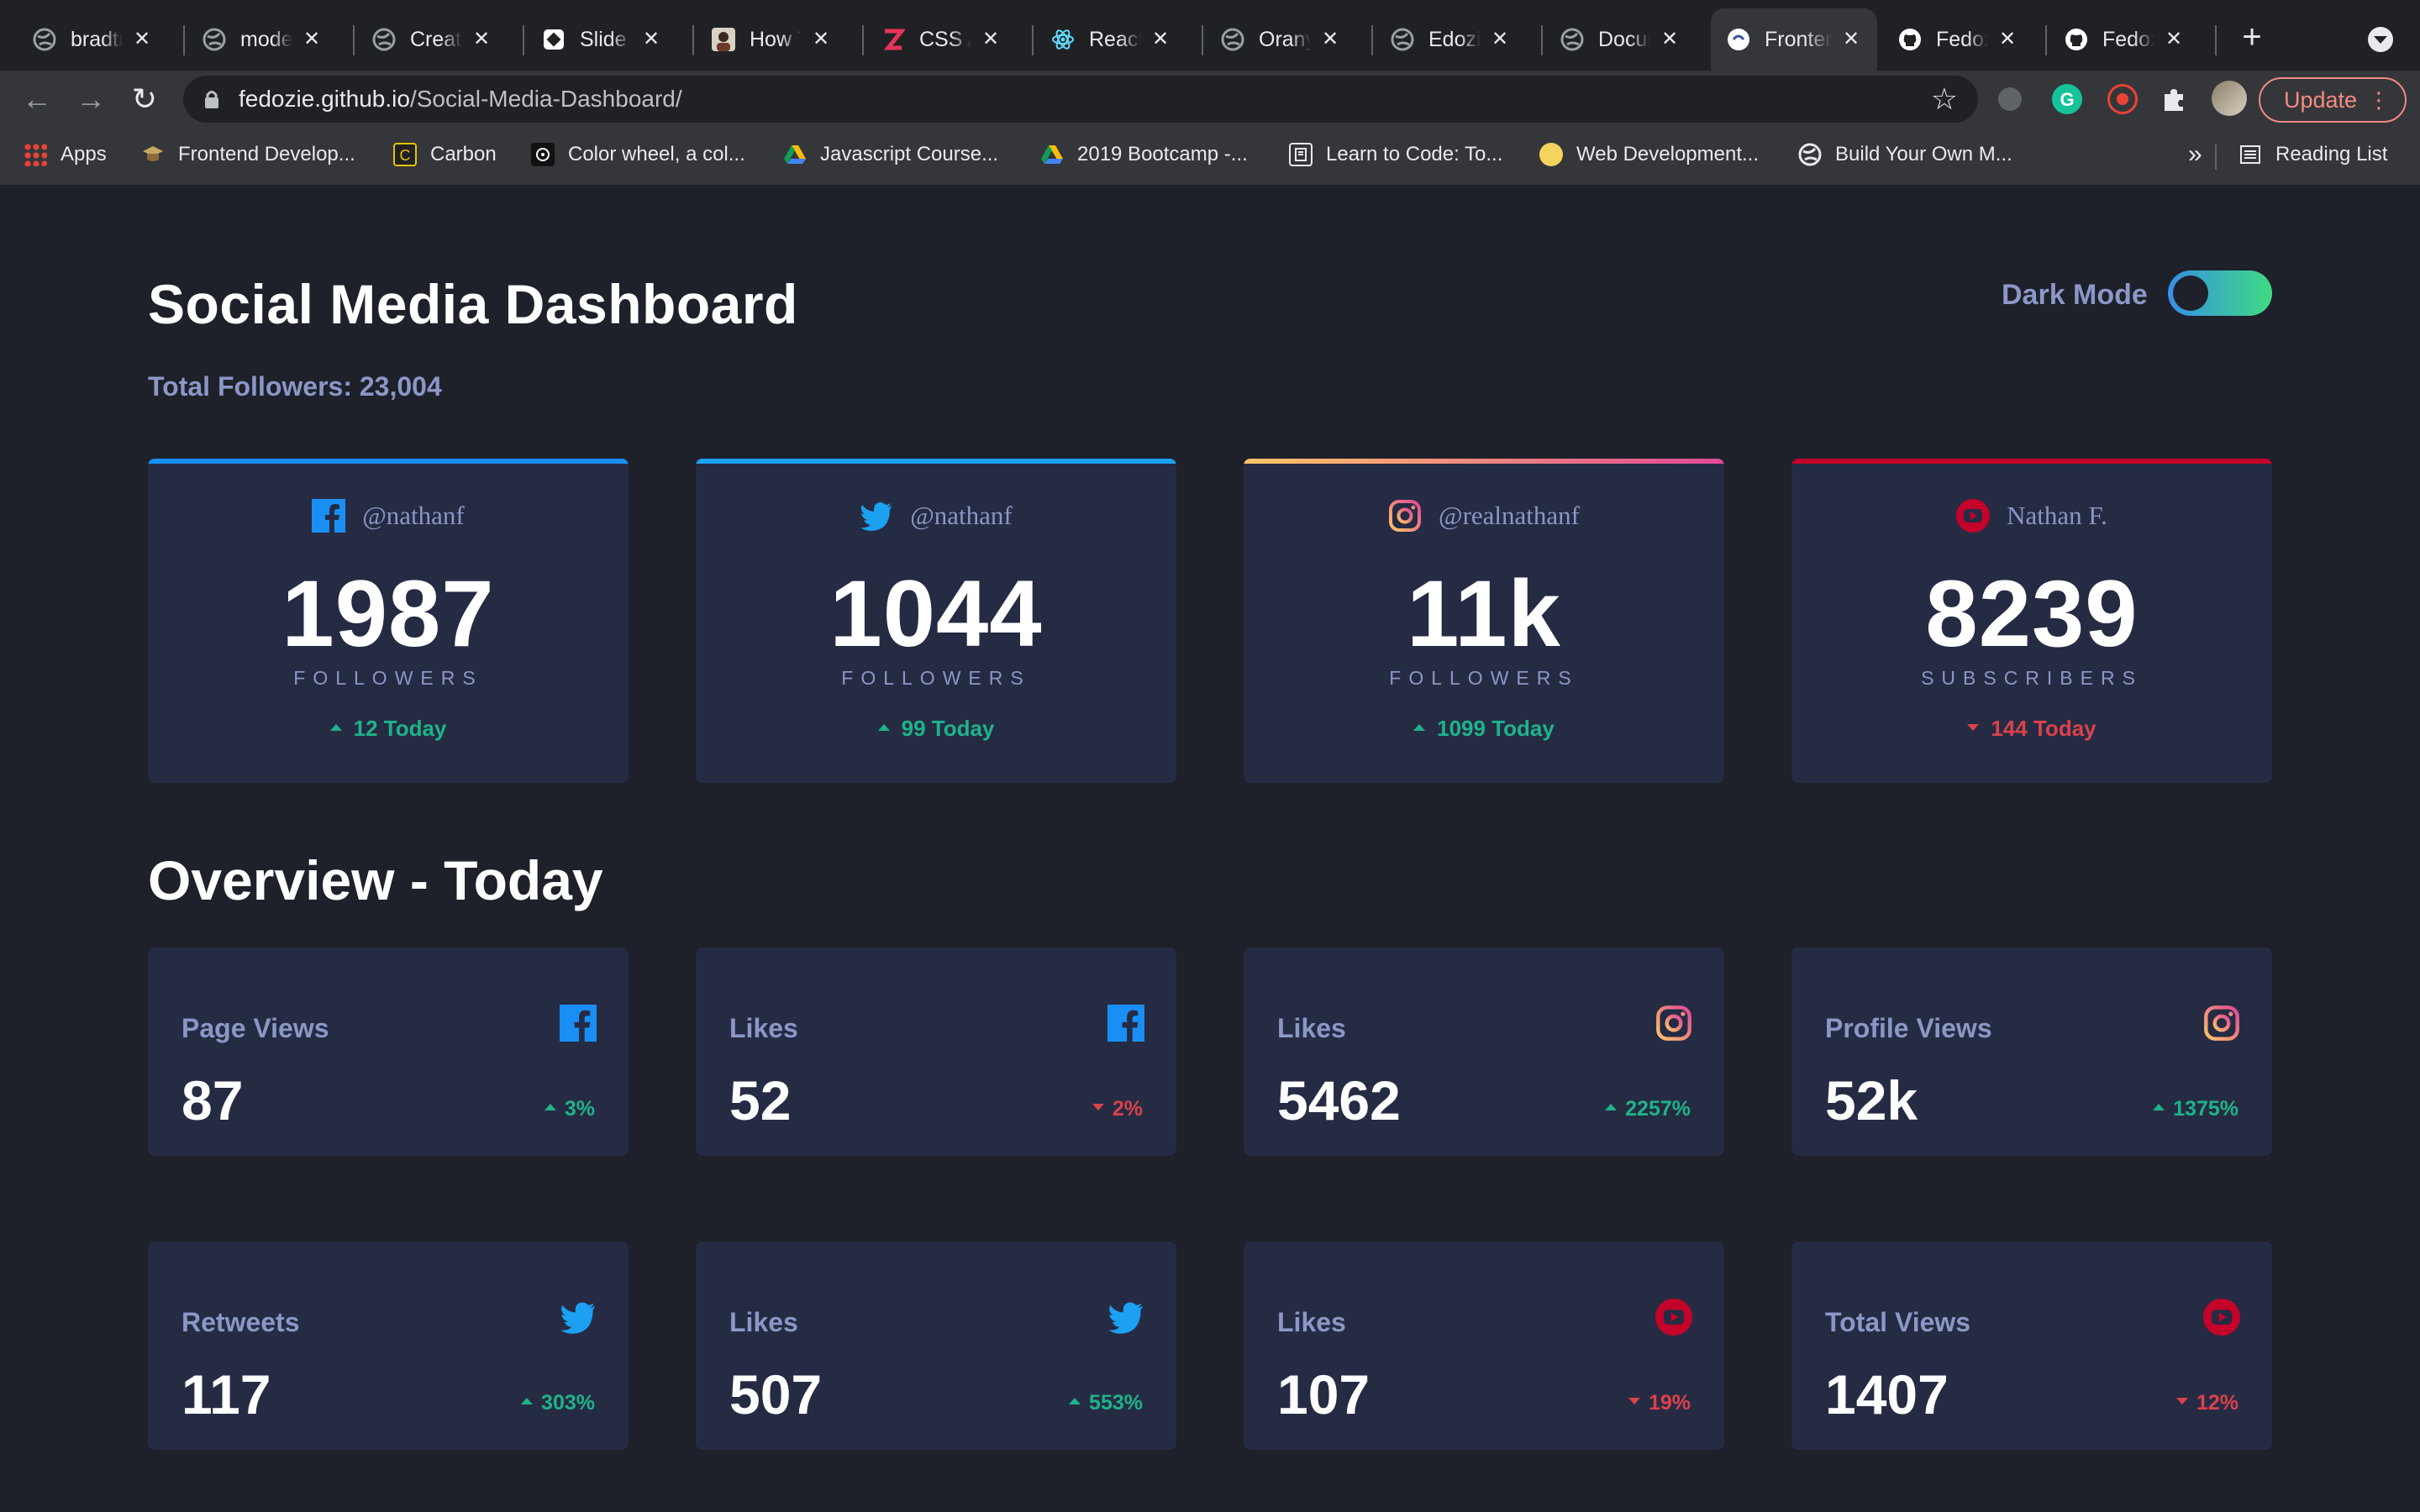 This screenshot has width=2420, height=1512. Describe the element at coordinates (2195, 1109) in the screenshot. I see `overview-change: 1375%` at that location.